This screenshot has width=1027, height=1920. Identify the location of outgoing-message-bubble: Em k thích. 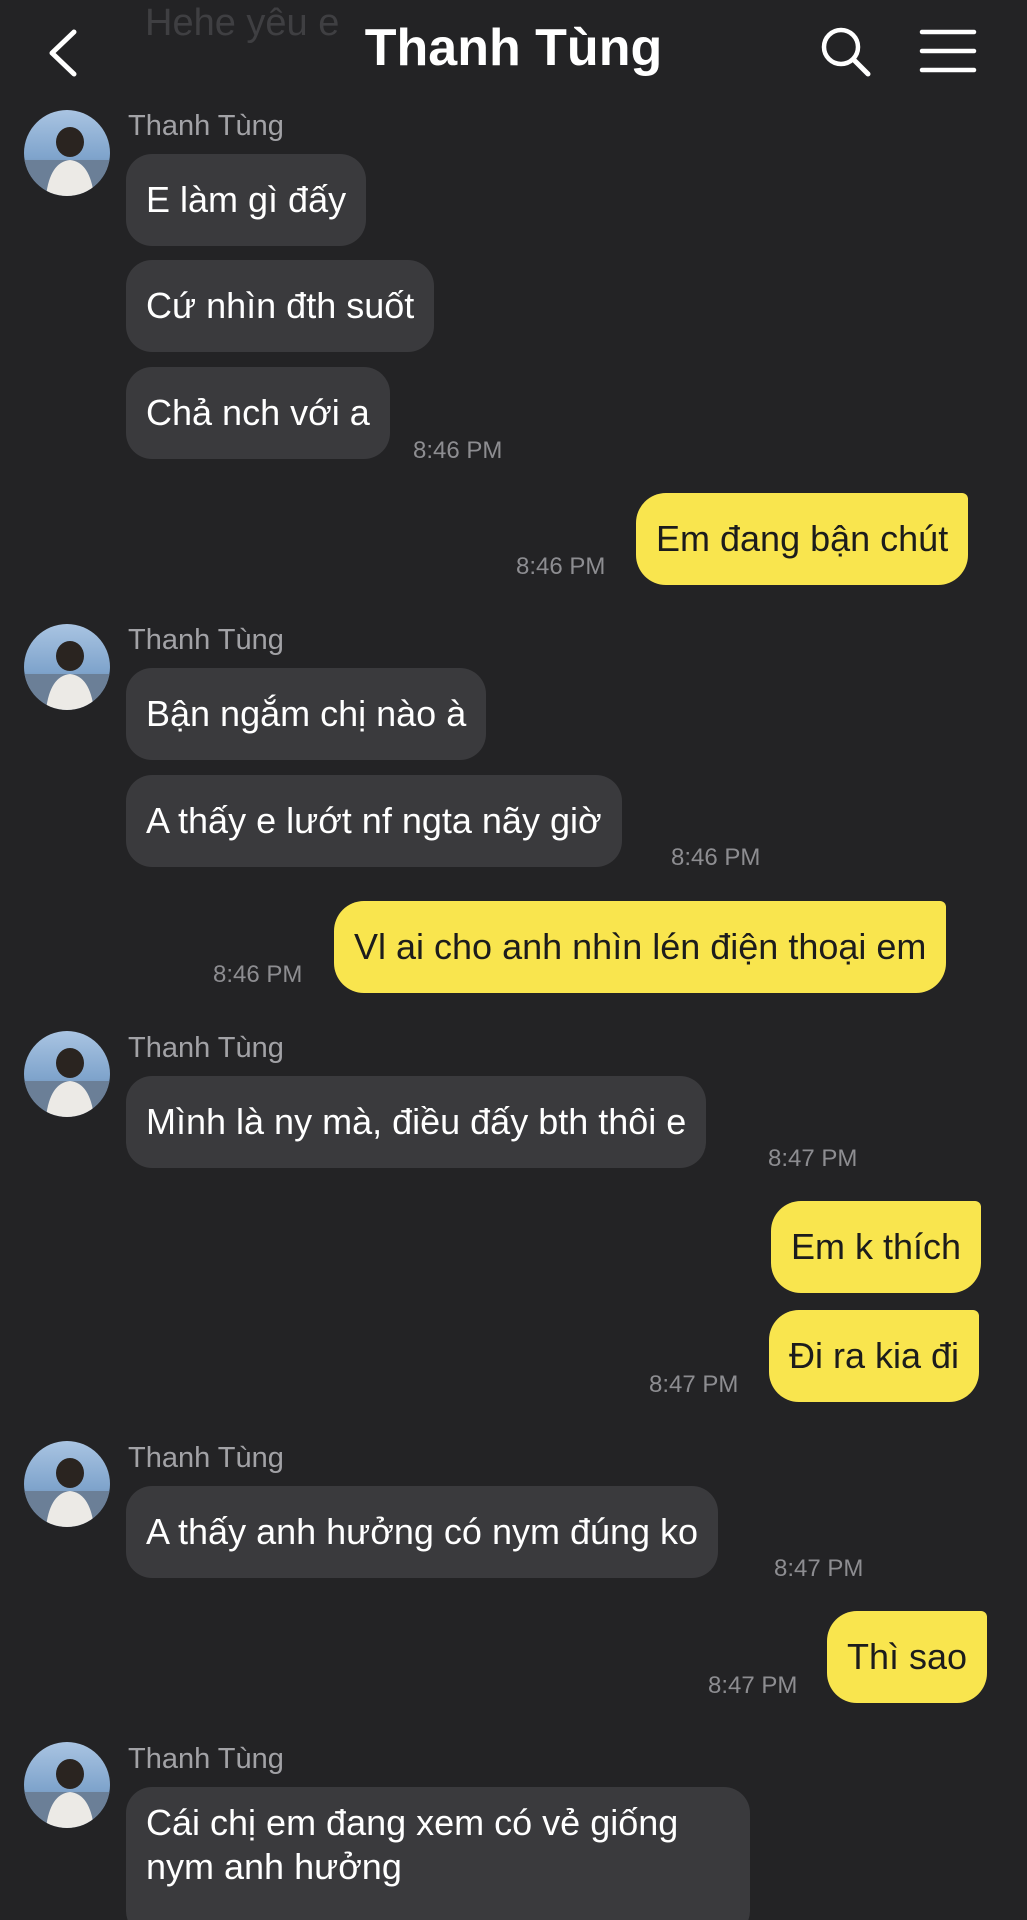
(876, 1247).